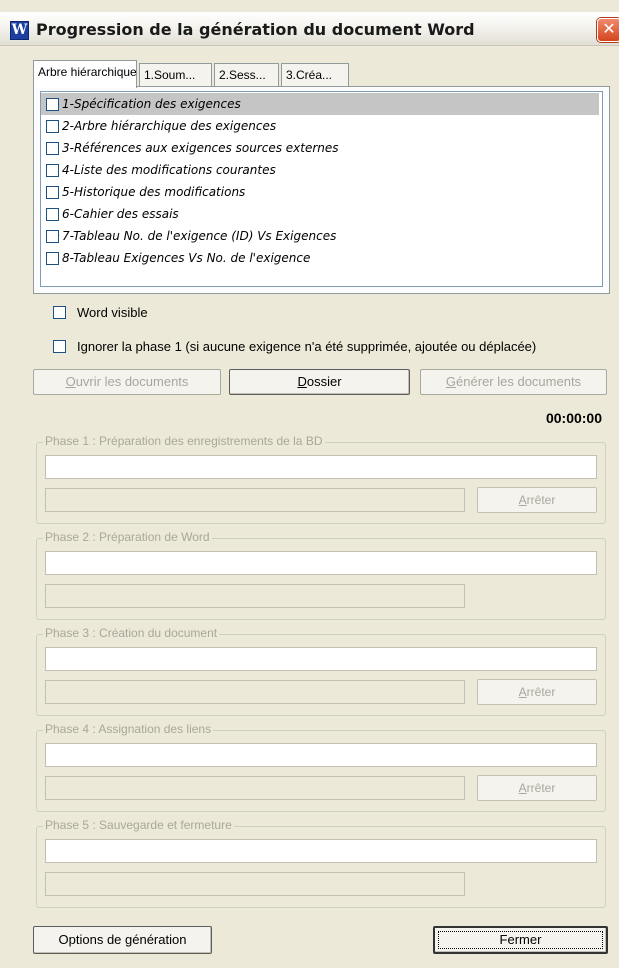 This screenshot has width=619, height=968. Describe the element at coordinates (255, 500) in the screenshot. I see `phase-1-progress-bar` at that location.